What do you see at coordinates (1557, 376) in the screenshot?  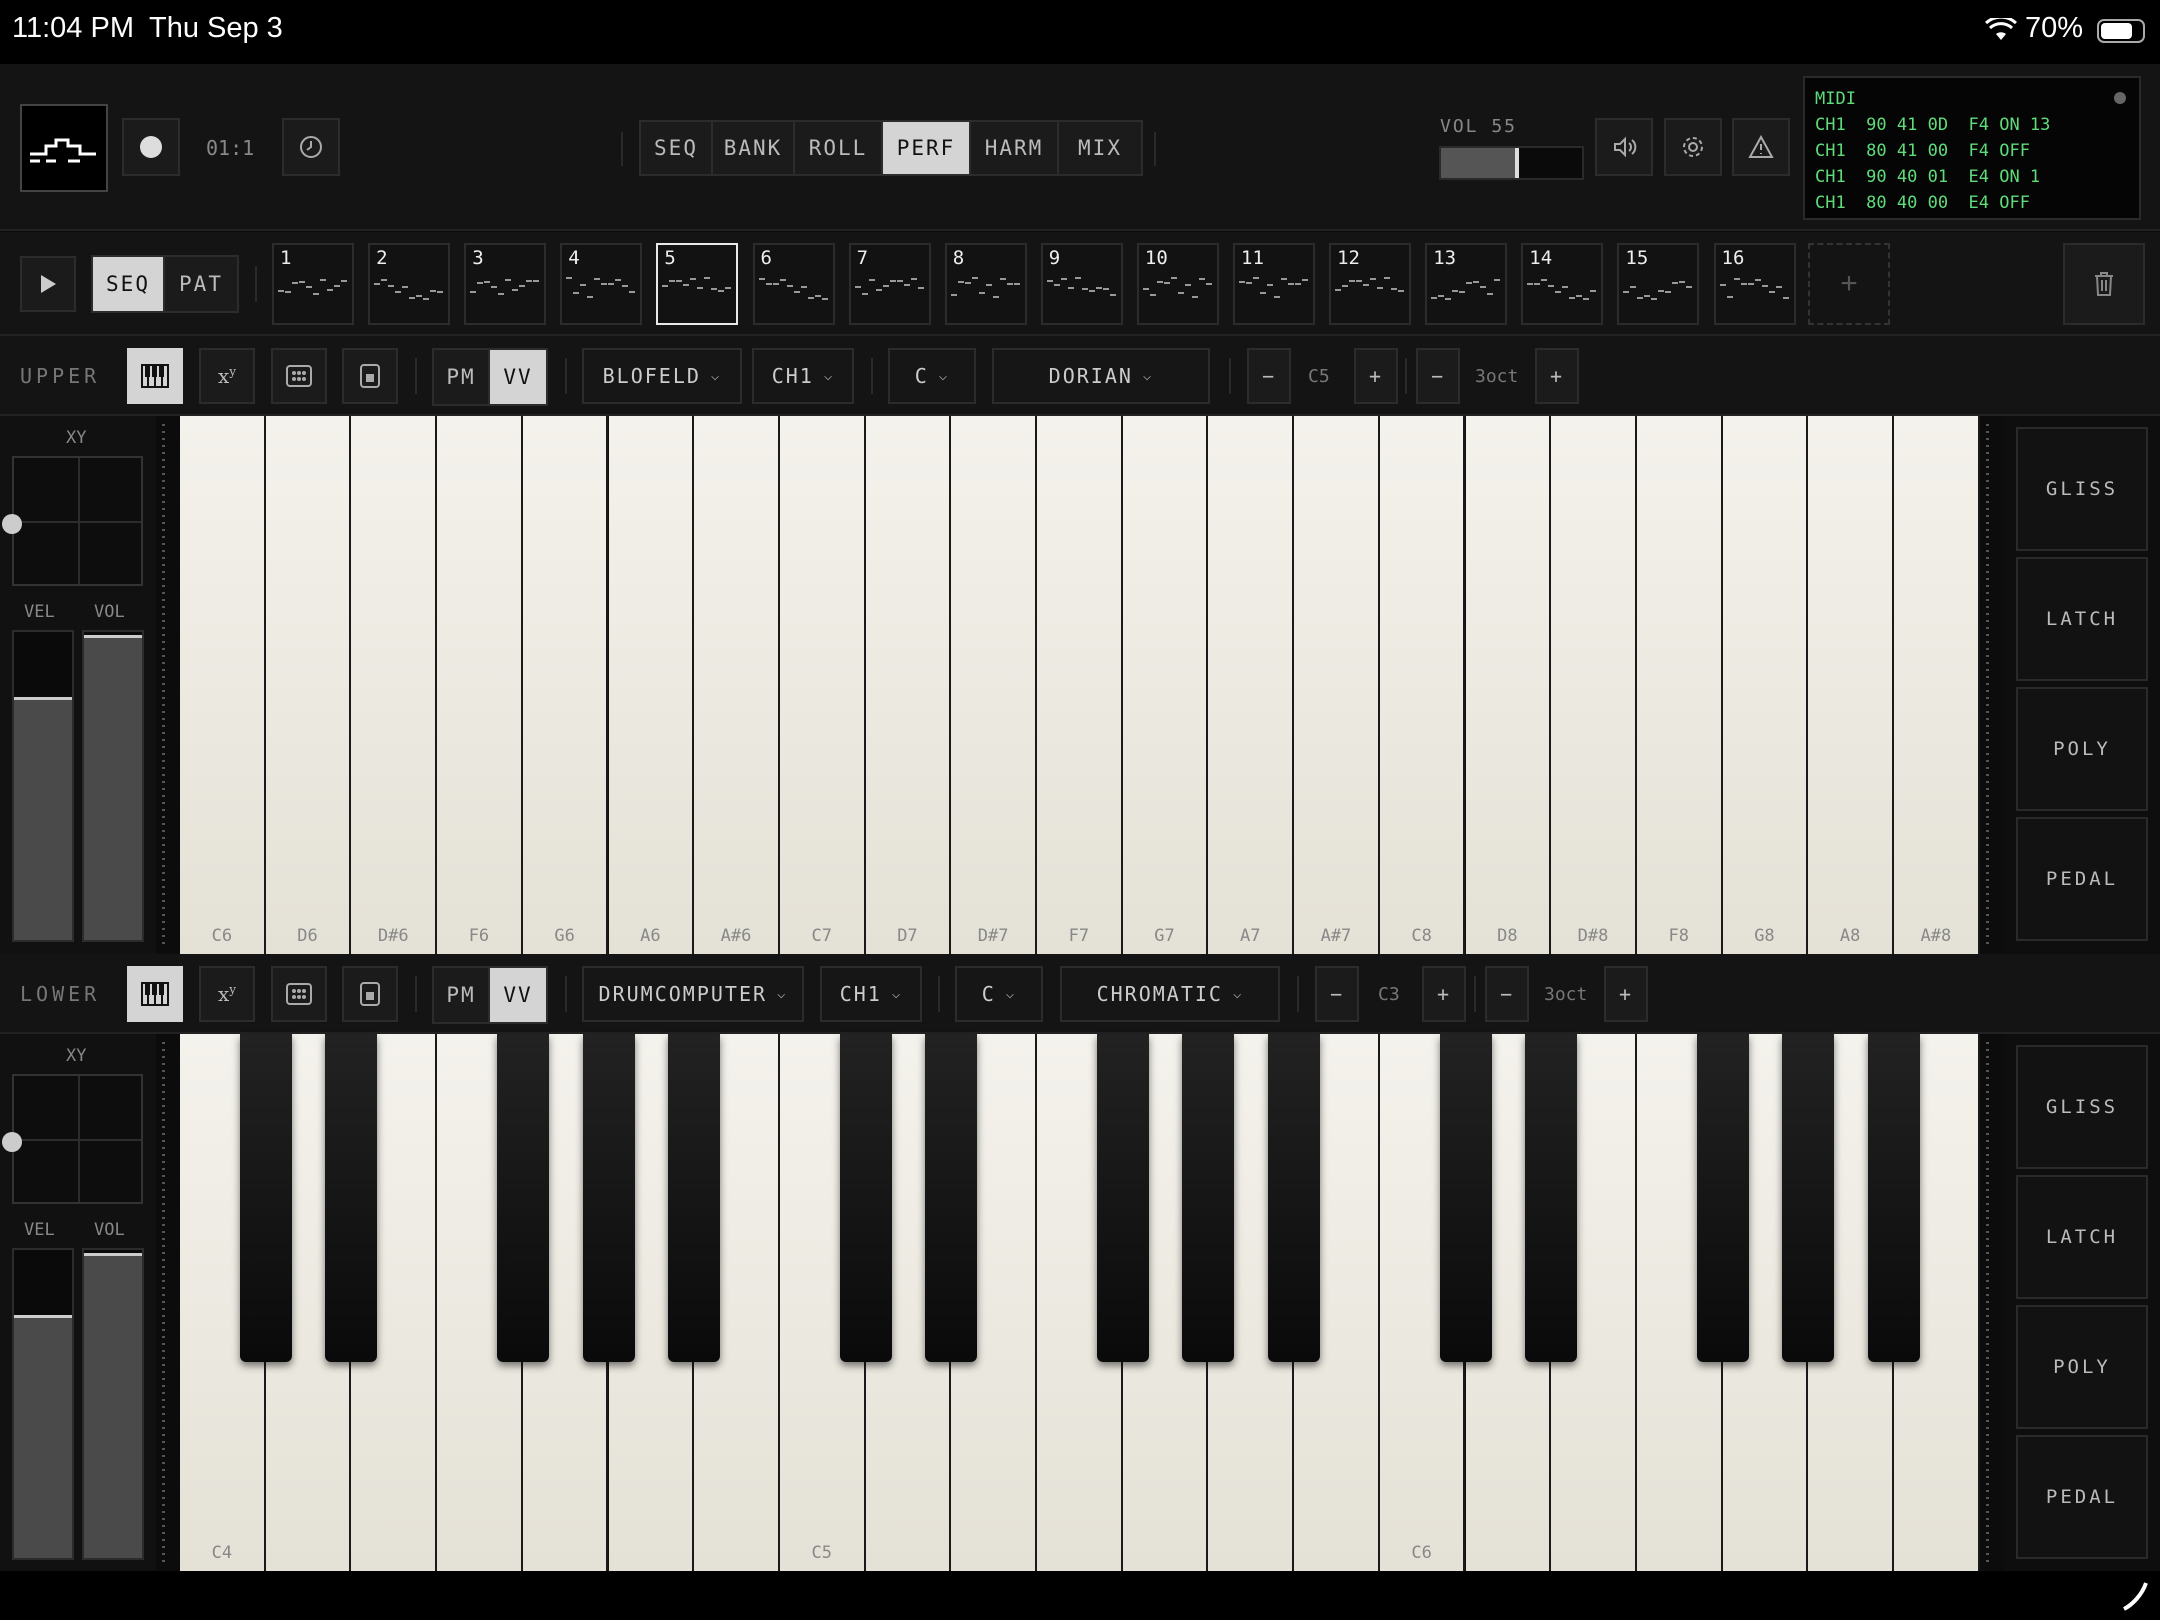 I see `upper-octave-up-button: +` at bounding box center [1557, 376].